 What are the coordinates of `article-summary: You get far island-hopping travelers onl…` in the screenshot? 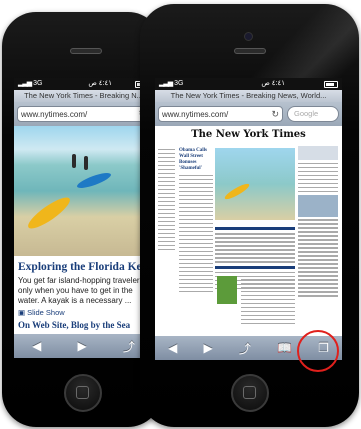 It's located at (81, 290).